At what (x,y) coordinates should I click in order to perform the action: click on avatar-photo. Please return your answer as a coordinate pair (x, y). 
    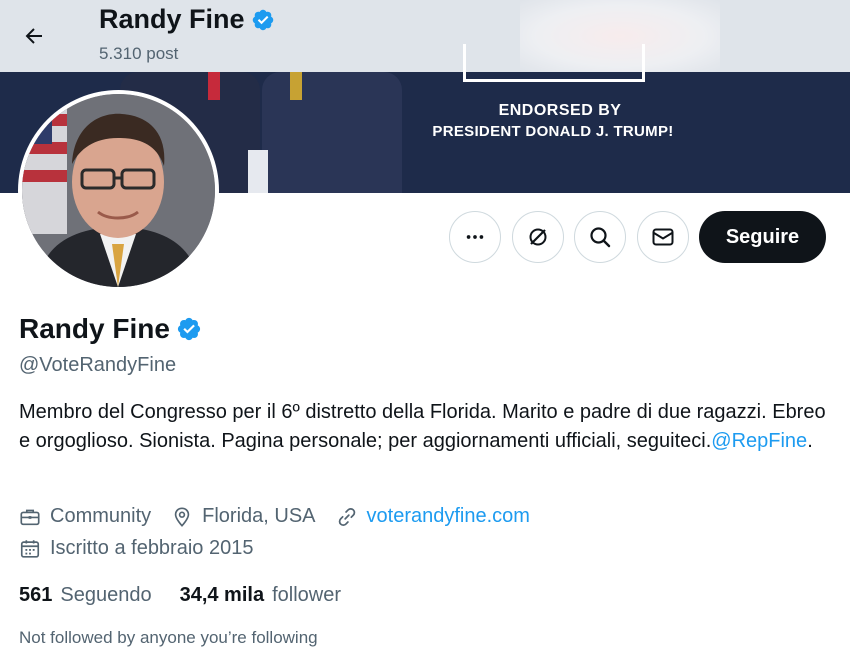
    Looking at the image, I should click on (118, 190).